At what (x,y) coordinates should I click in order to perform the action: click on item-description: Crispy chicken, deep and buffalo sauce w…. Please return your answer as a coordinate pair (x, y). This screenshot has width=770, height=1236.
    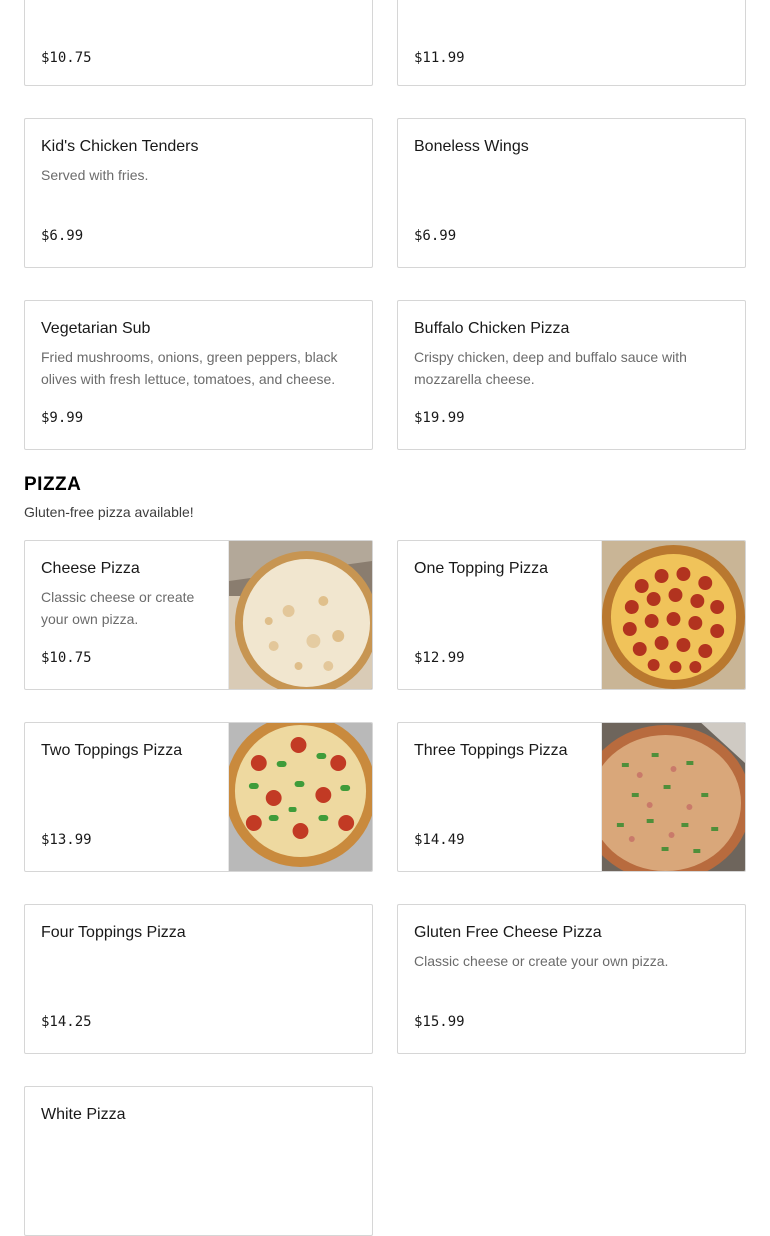
    Looking at the image, I should click on (550, 368).